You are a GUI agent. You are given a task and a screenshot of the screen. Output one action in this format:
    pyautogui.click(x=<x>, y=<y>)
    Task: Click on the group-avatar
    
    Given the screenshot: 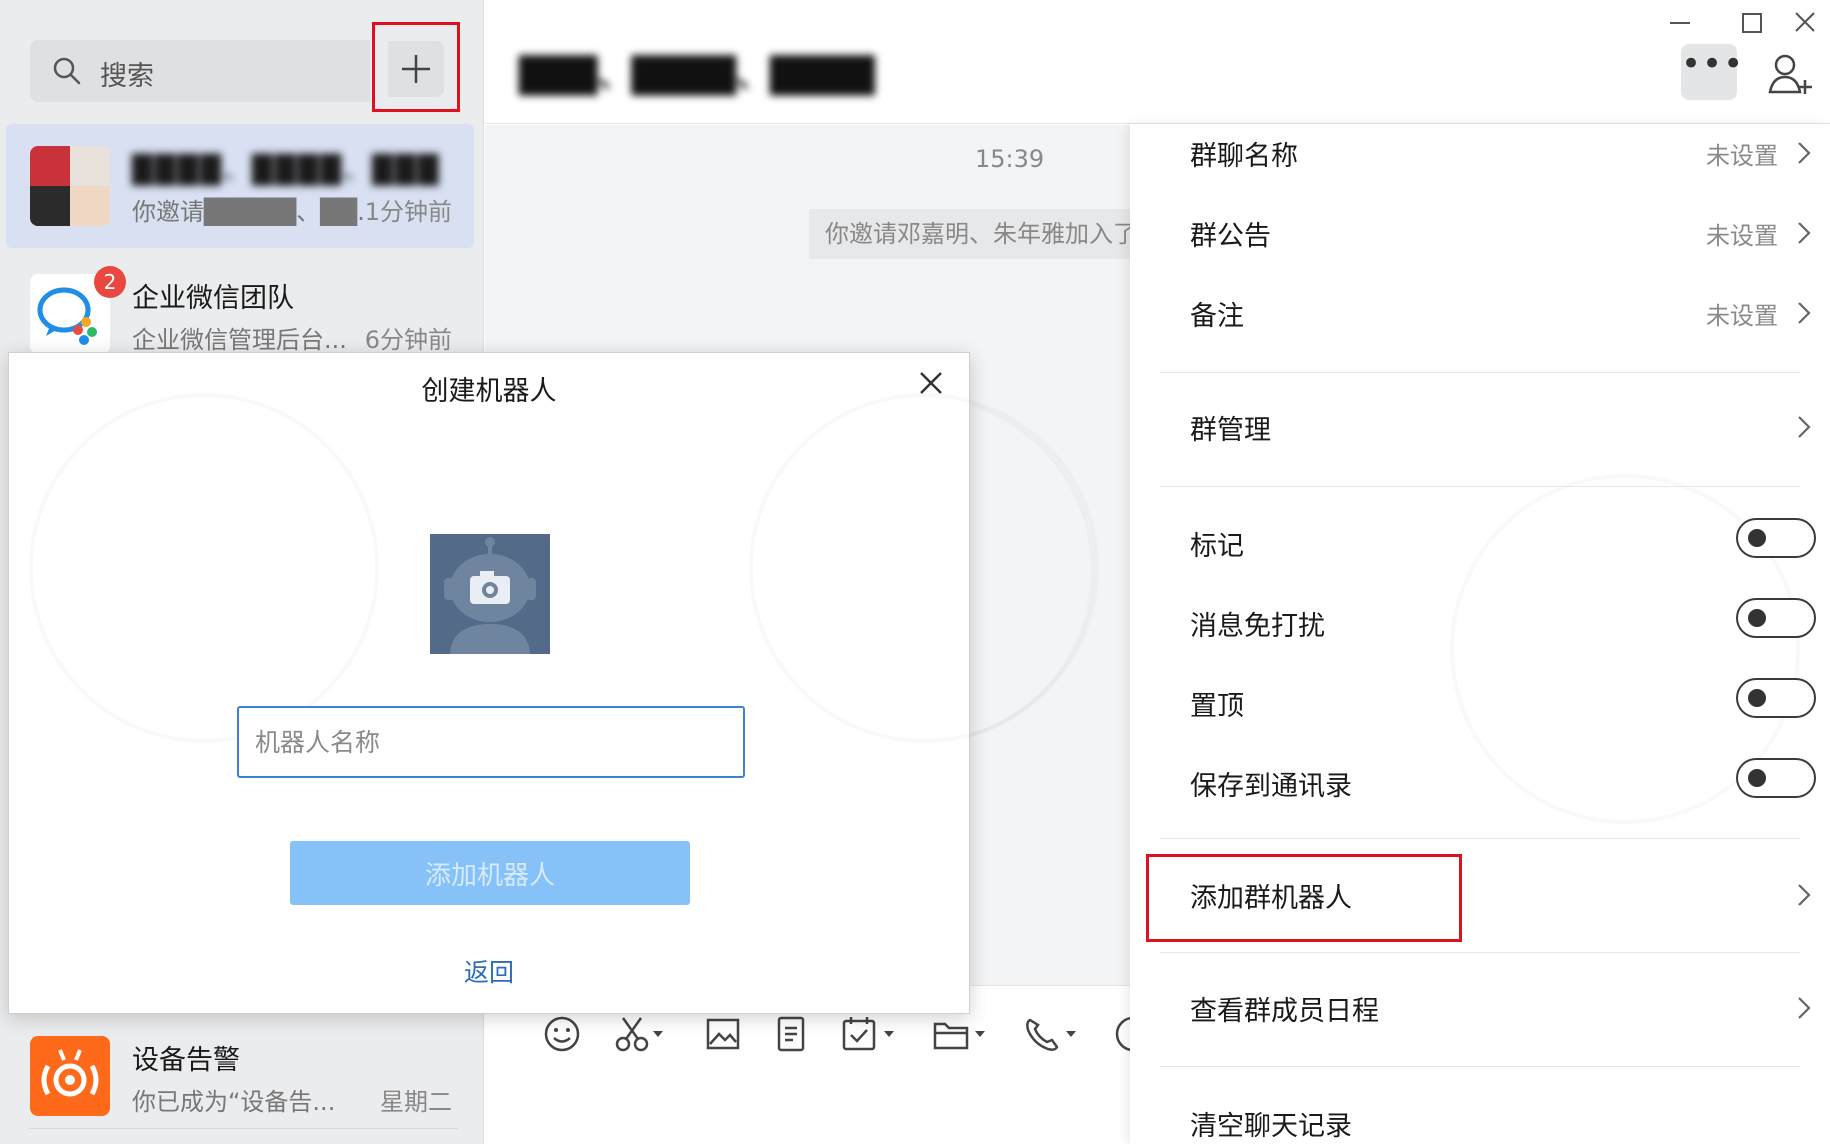 What is the action you would take?
    pyautogui.click(x=70, y=186)
    